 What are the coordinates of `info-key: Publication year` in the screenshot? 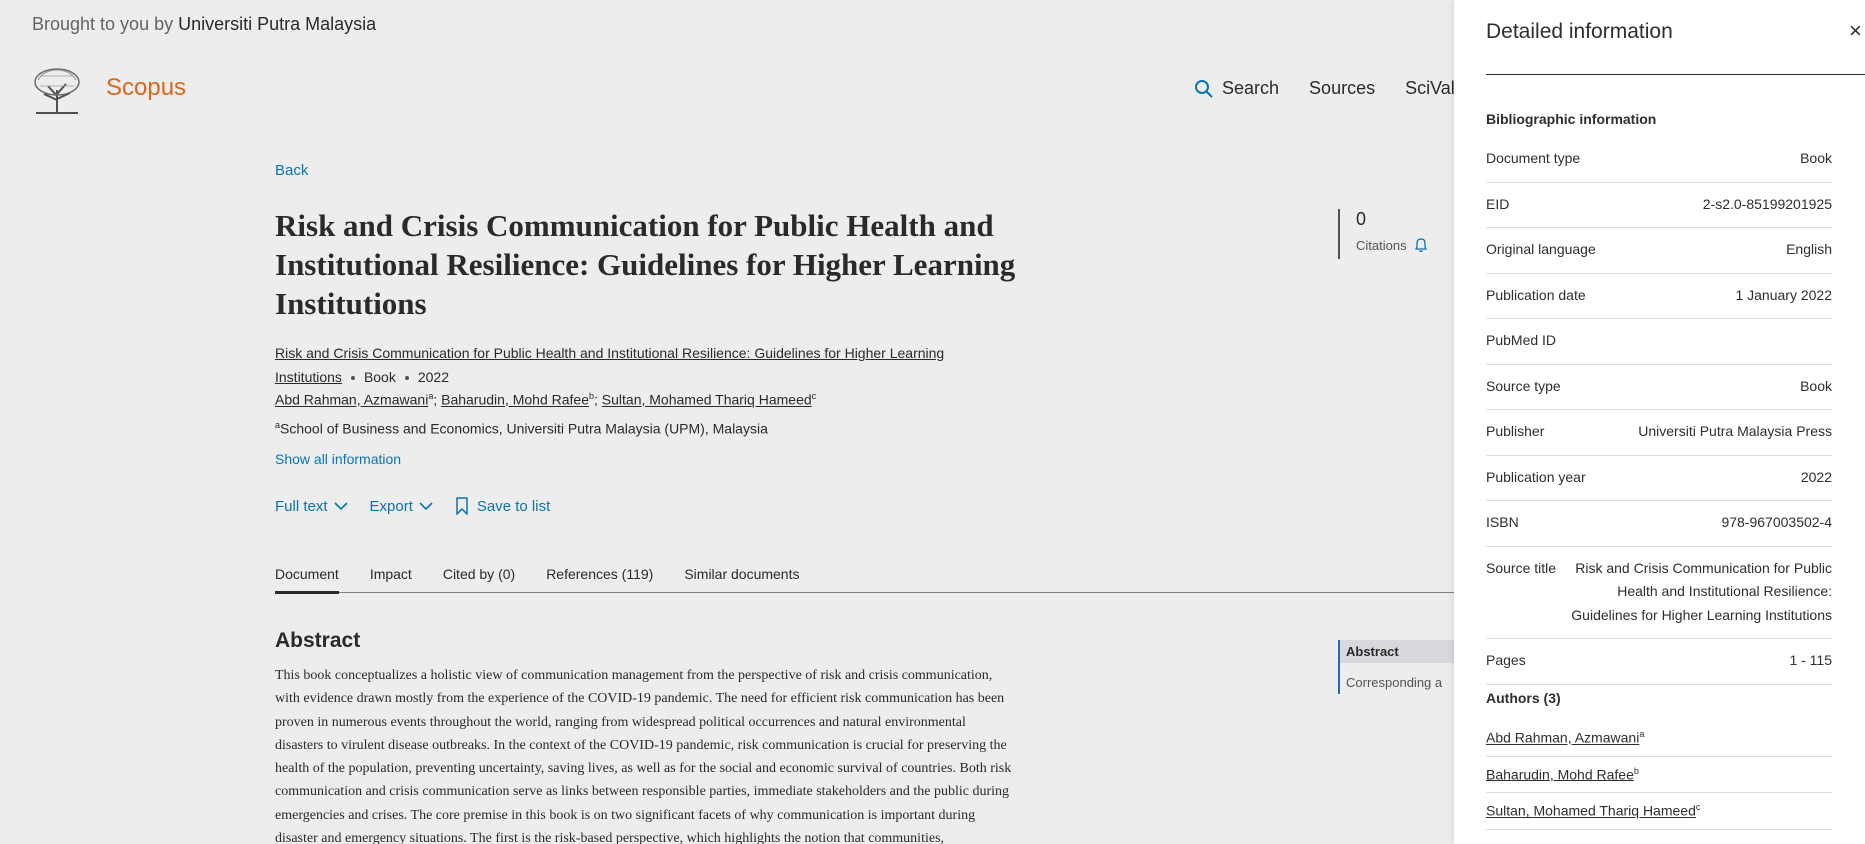 It's located at (1536, 476).